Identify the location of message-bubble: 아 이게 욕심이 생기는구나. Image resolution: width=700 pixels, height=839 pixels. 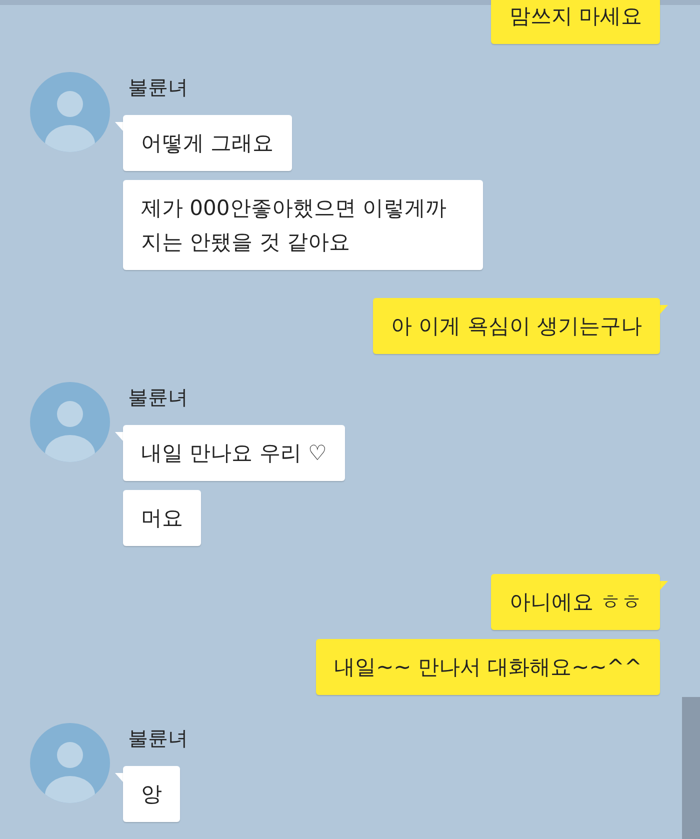
(516, 326).